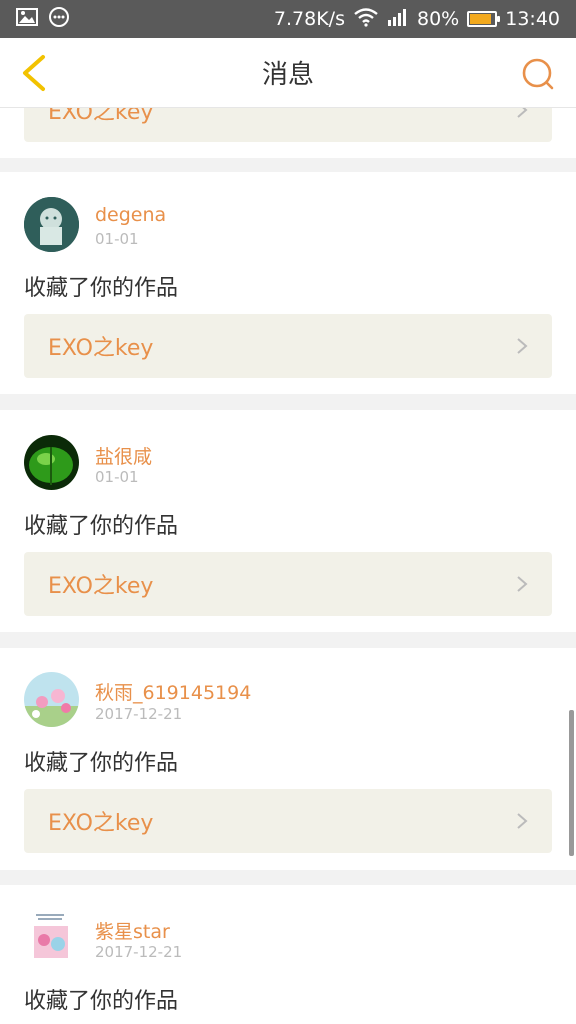 The width and height of the screenshot is (576, 1024). I want to click on search-button, so click(538, 74).